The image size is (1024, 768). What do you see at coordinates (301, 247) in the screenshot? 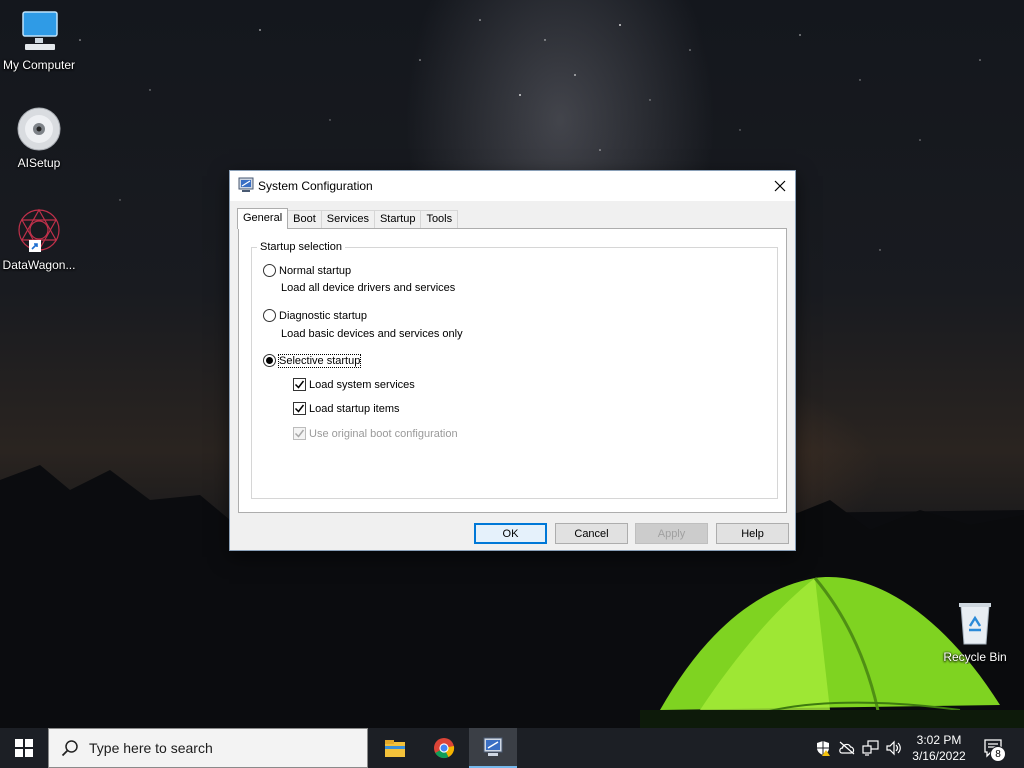
I see `group-title: Startup selection` at bounding box center [301, 247].